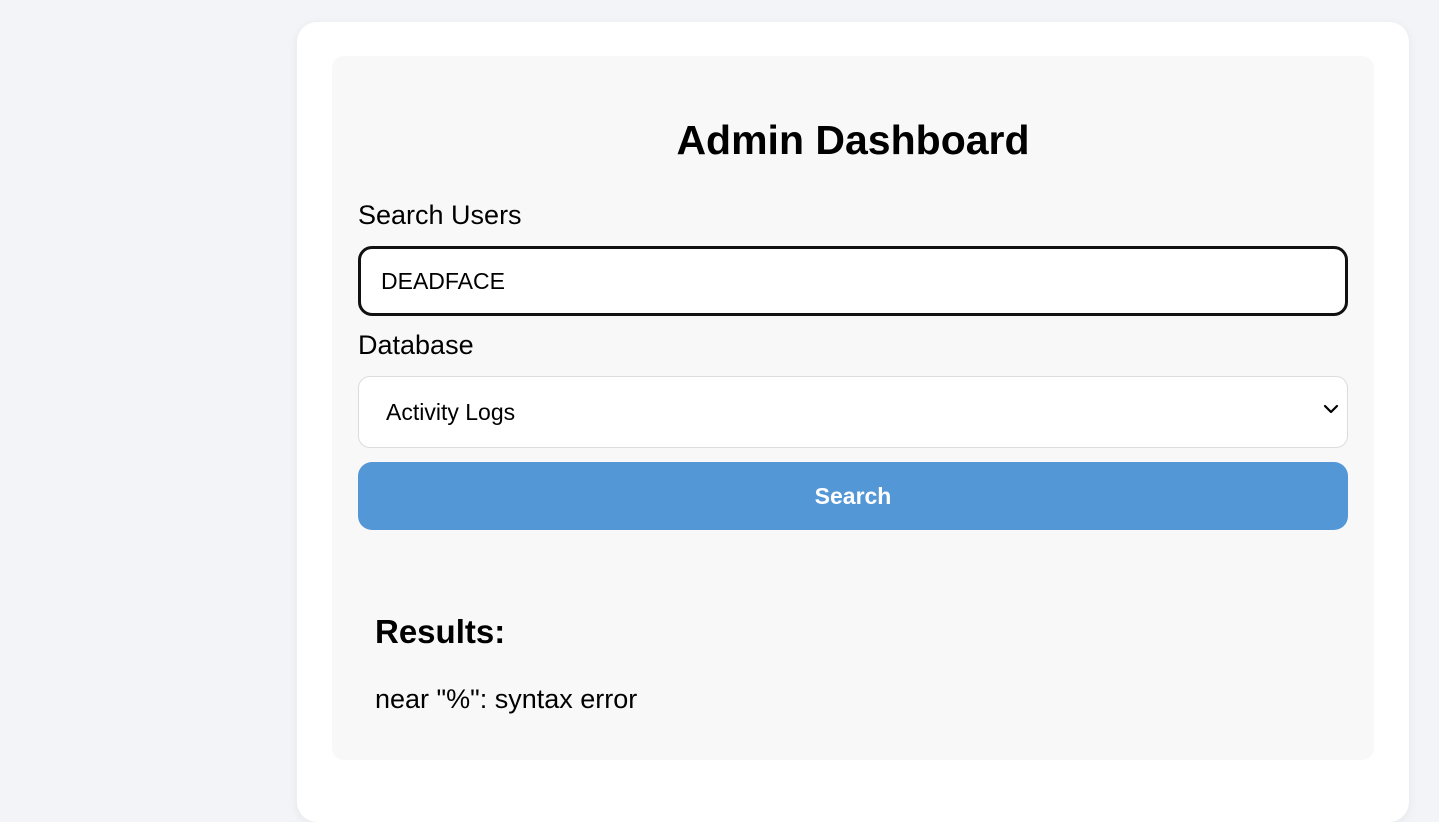 This screenshot has width=1439, height=822. What do you see at coordinates (440, 631) in the screenshot?
I see `results-heading: Results:` at bounding box center [440, 631].